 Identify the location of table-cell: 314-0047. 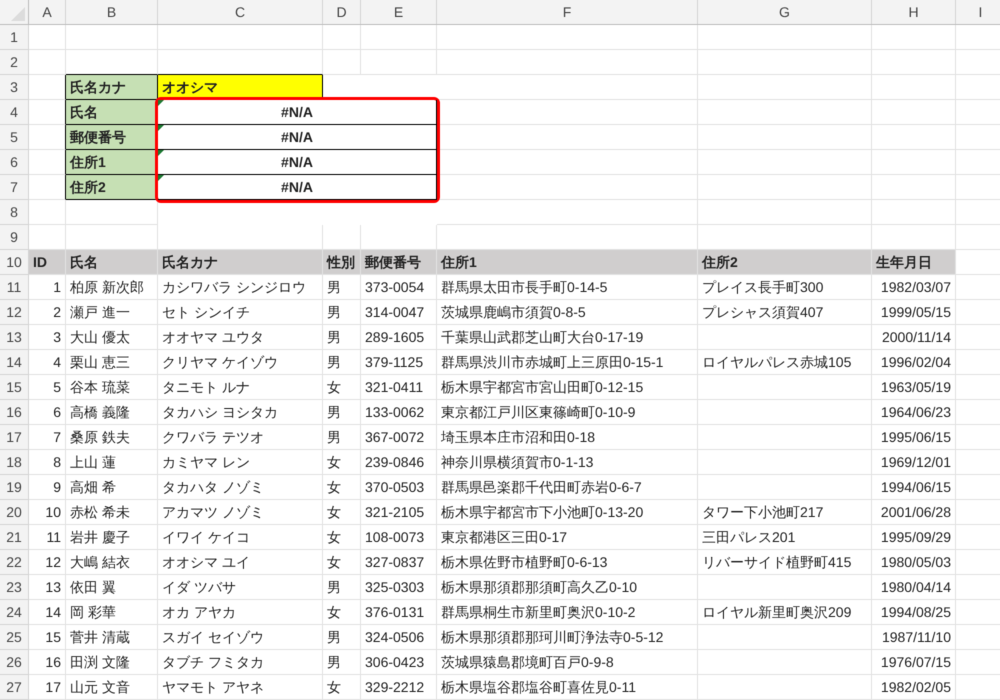
(399, 312).